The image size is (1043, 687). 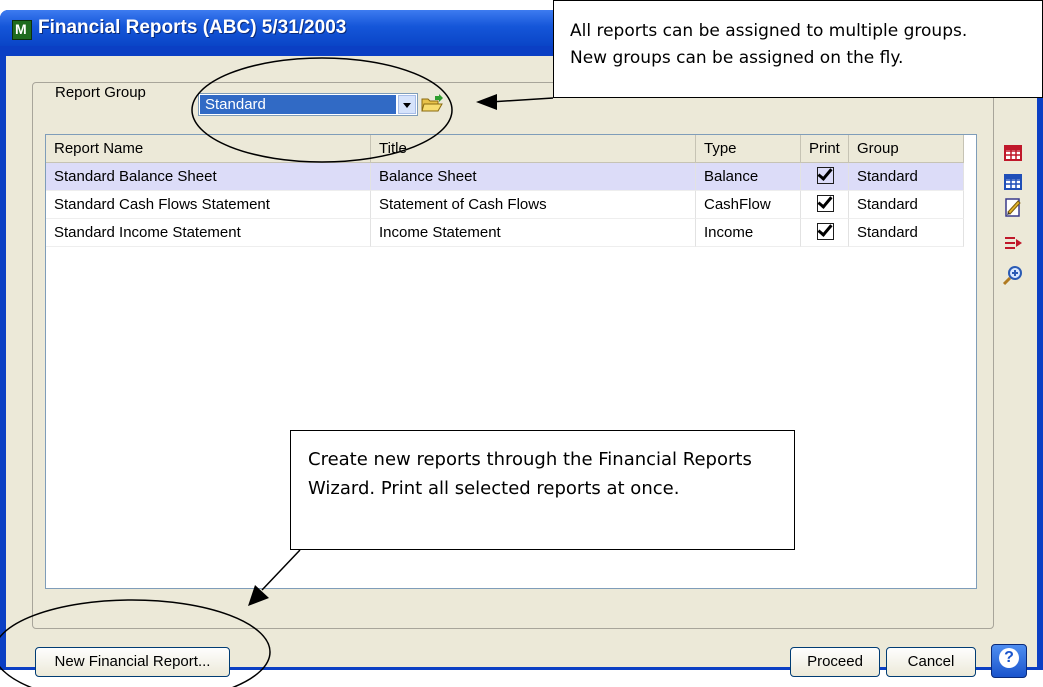 I want to click on highlight-ellipse-new-report, so click(x=135, y=643).